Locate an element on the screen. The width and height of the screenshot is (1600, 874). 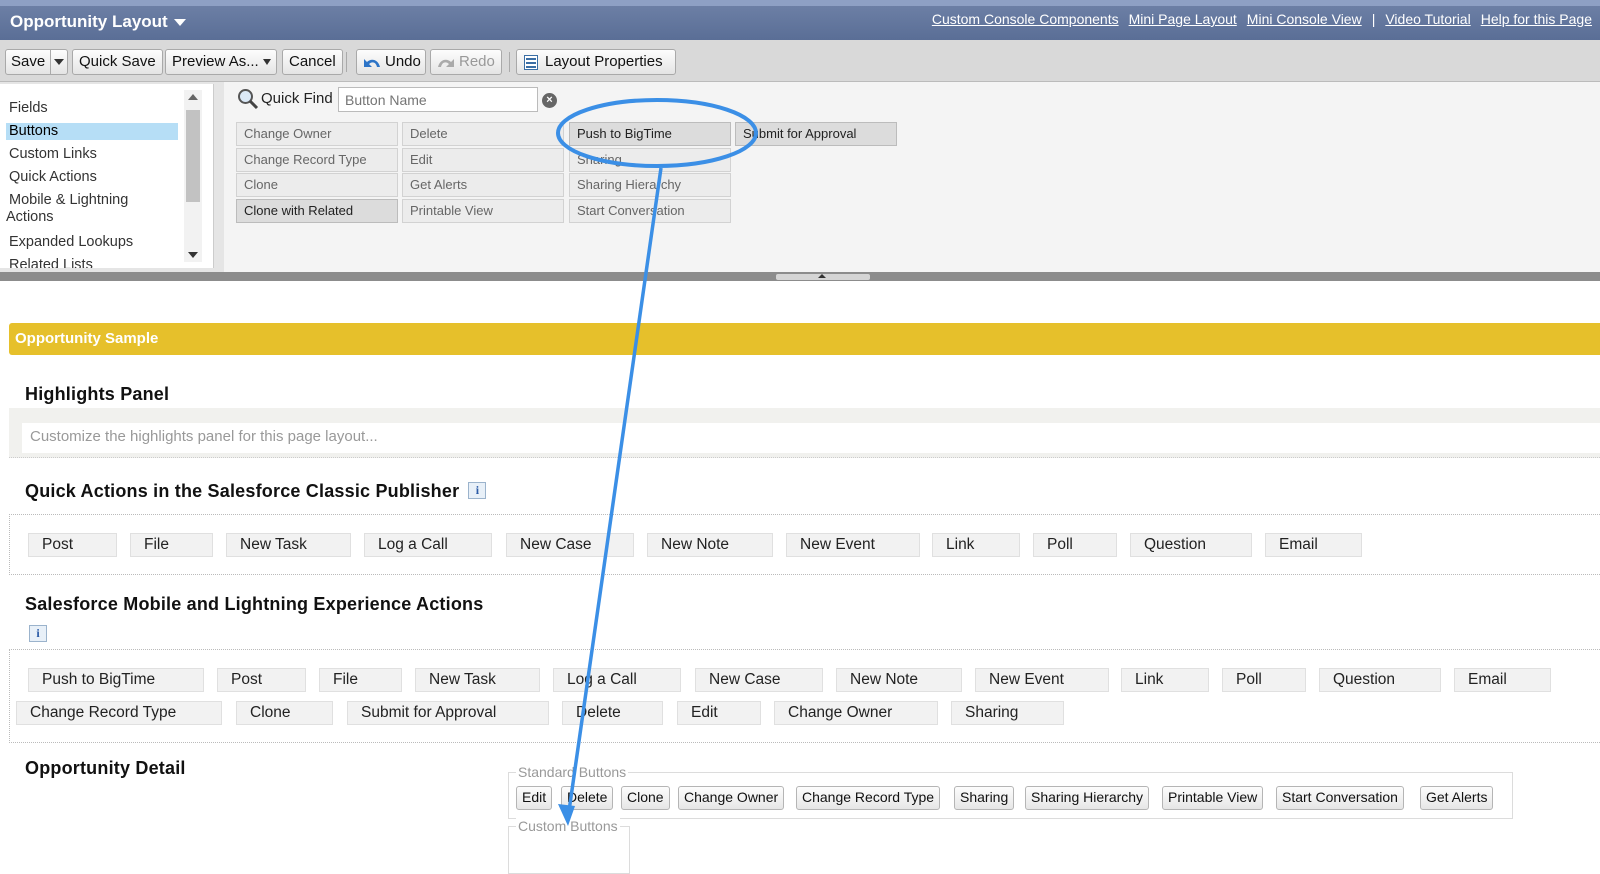
mobile-action-change-owner: Change Owner is located at coordinates (856, 713).